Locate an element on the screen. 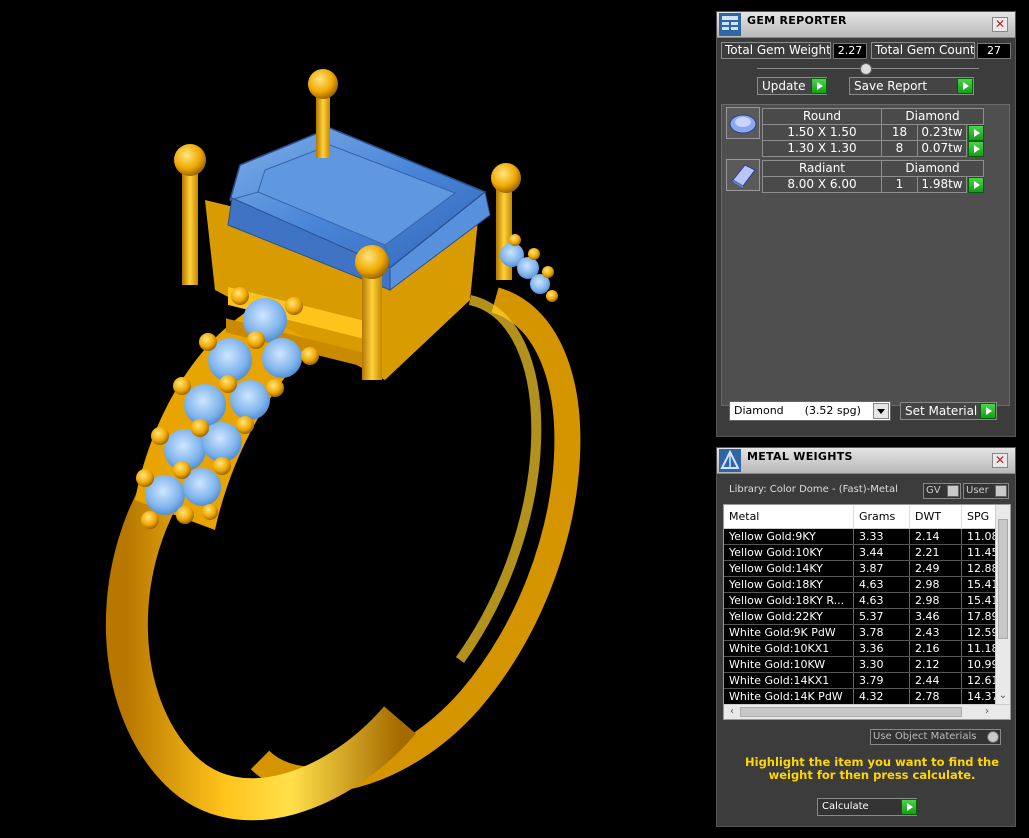  use-object-materials-label: Use Object Materials is located at coordinates (925, 736).